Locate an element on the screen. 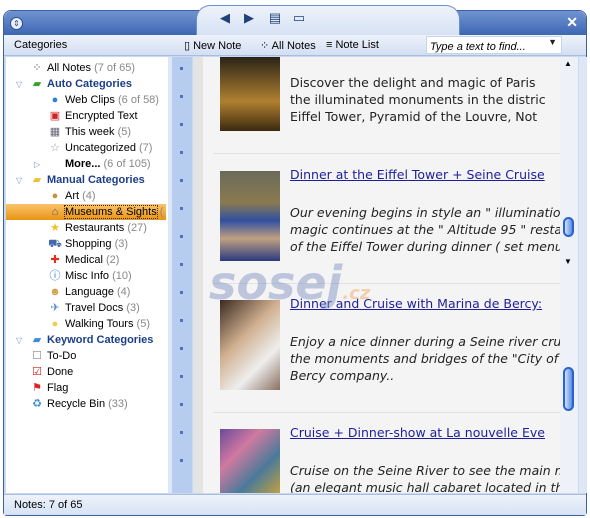 Image resolution: width=590 pixels, height=518 pixels. tree-item-walking-tours: ● Walking Tours (5) is located at coordinates (98, 324).